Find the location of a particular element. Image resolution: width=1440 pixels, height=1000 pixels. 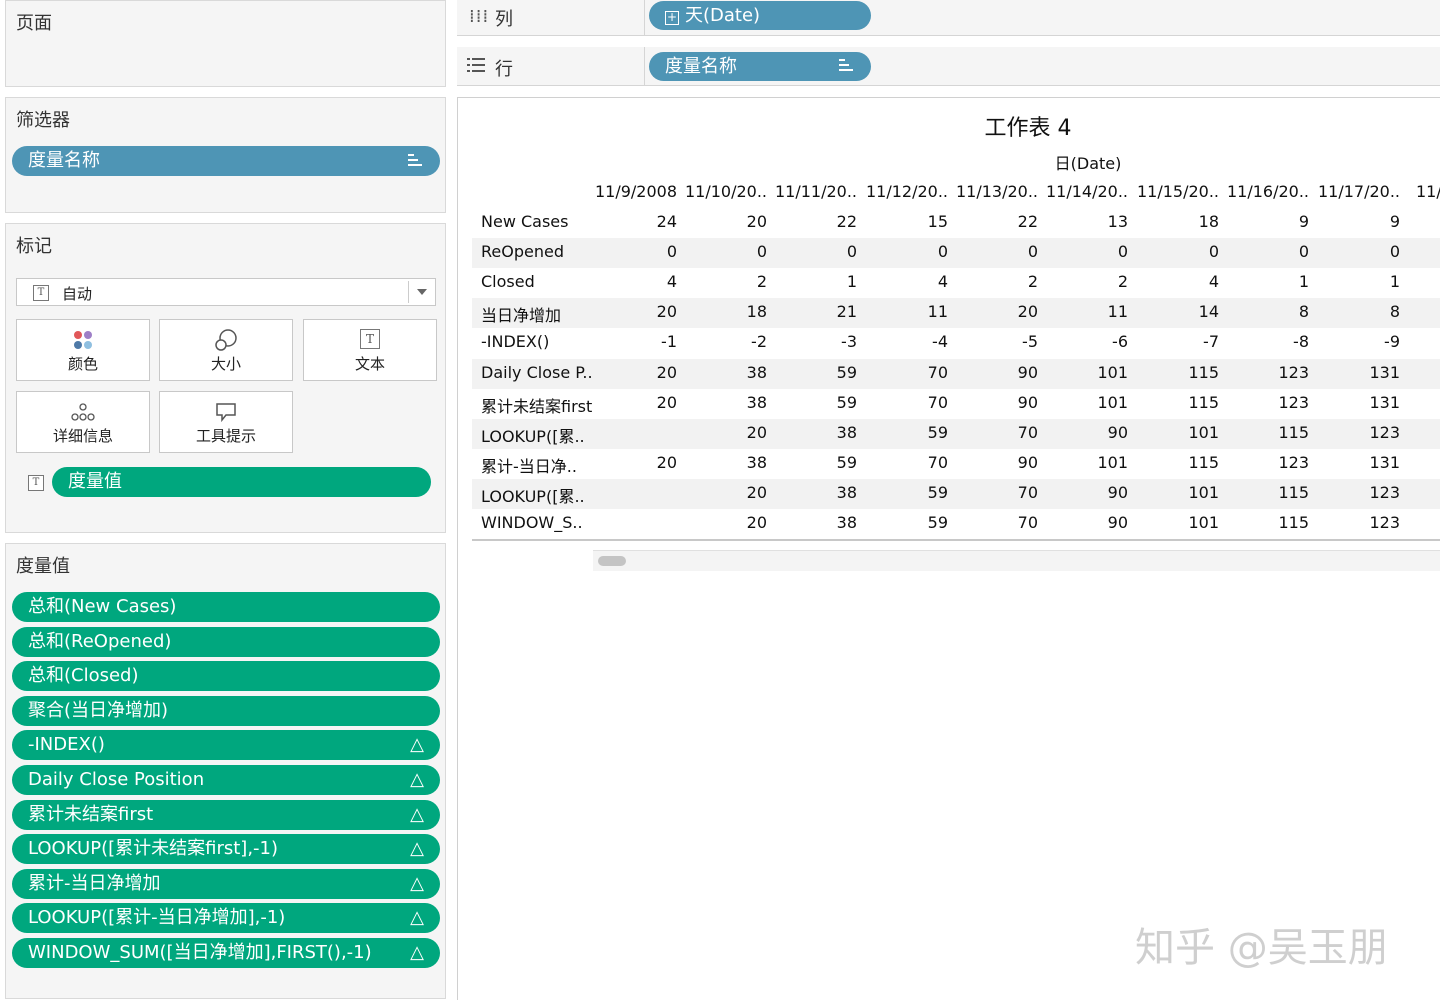

pages-panel: 页面 is located at coordinates (225, 43).